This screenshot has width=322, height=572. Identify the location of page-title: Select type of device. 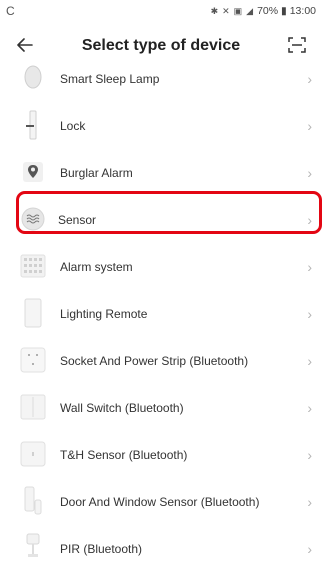
(161, 45).